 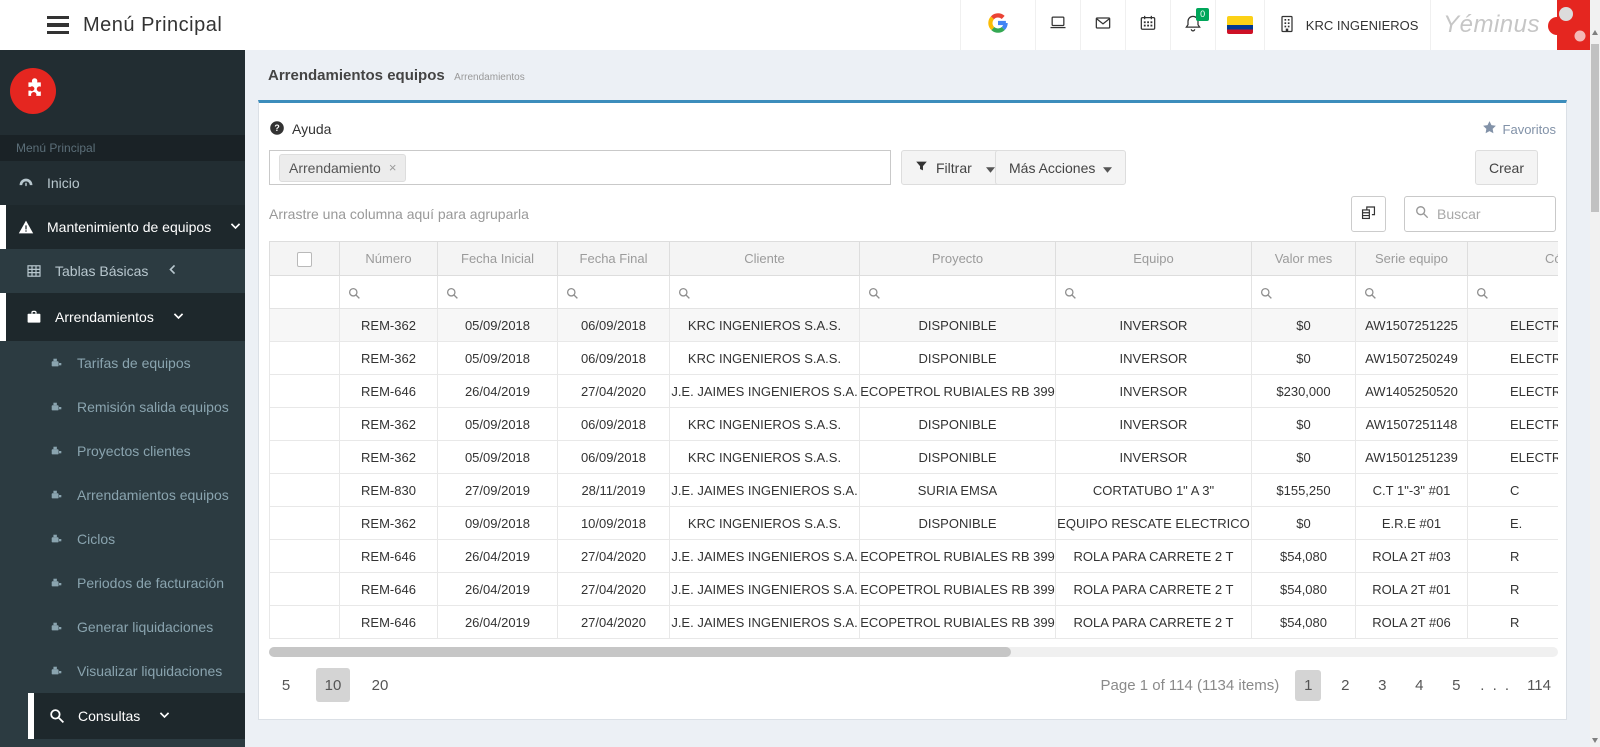 I want to click on vertical-scrollbar, so click(x=1595, y=373).